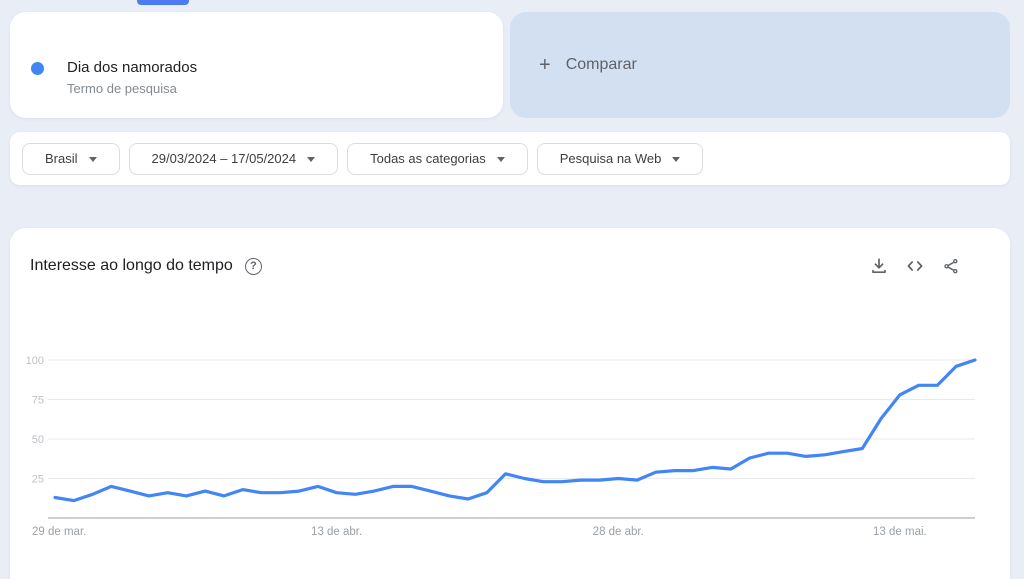 The image size is (1024, 579). Describe the element at coordinates (760, 65) in the screenshot. I see `compare-add-button: + Comparar` at that location.